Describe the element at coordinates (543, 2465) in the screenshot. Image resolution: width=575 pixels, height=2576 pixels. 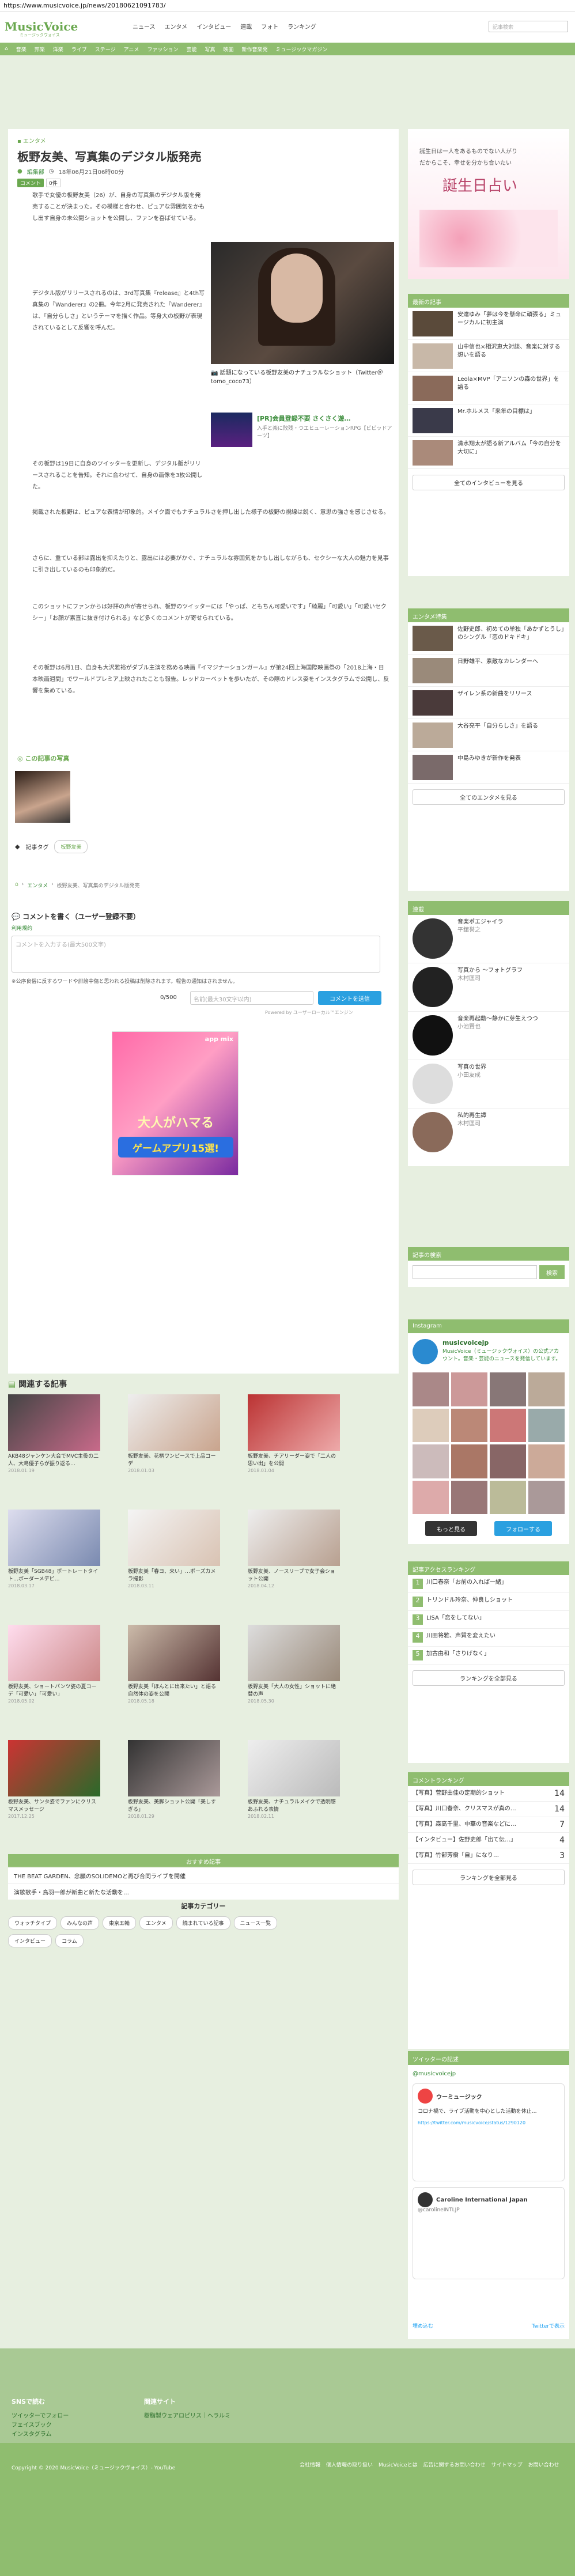
I see `footer-link: お問い合わせ` at that location.